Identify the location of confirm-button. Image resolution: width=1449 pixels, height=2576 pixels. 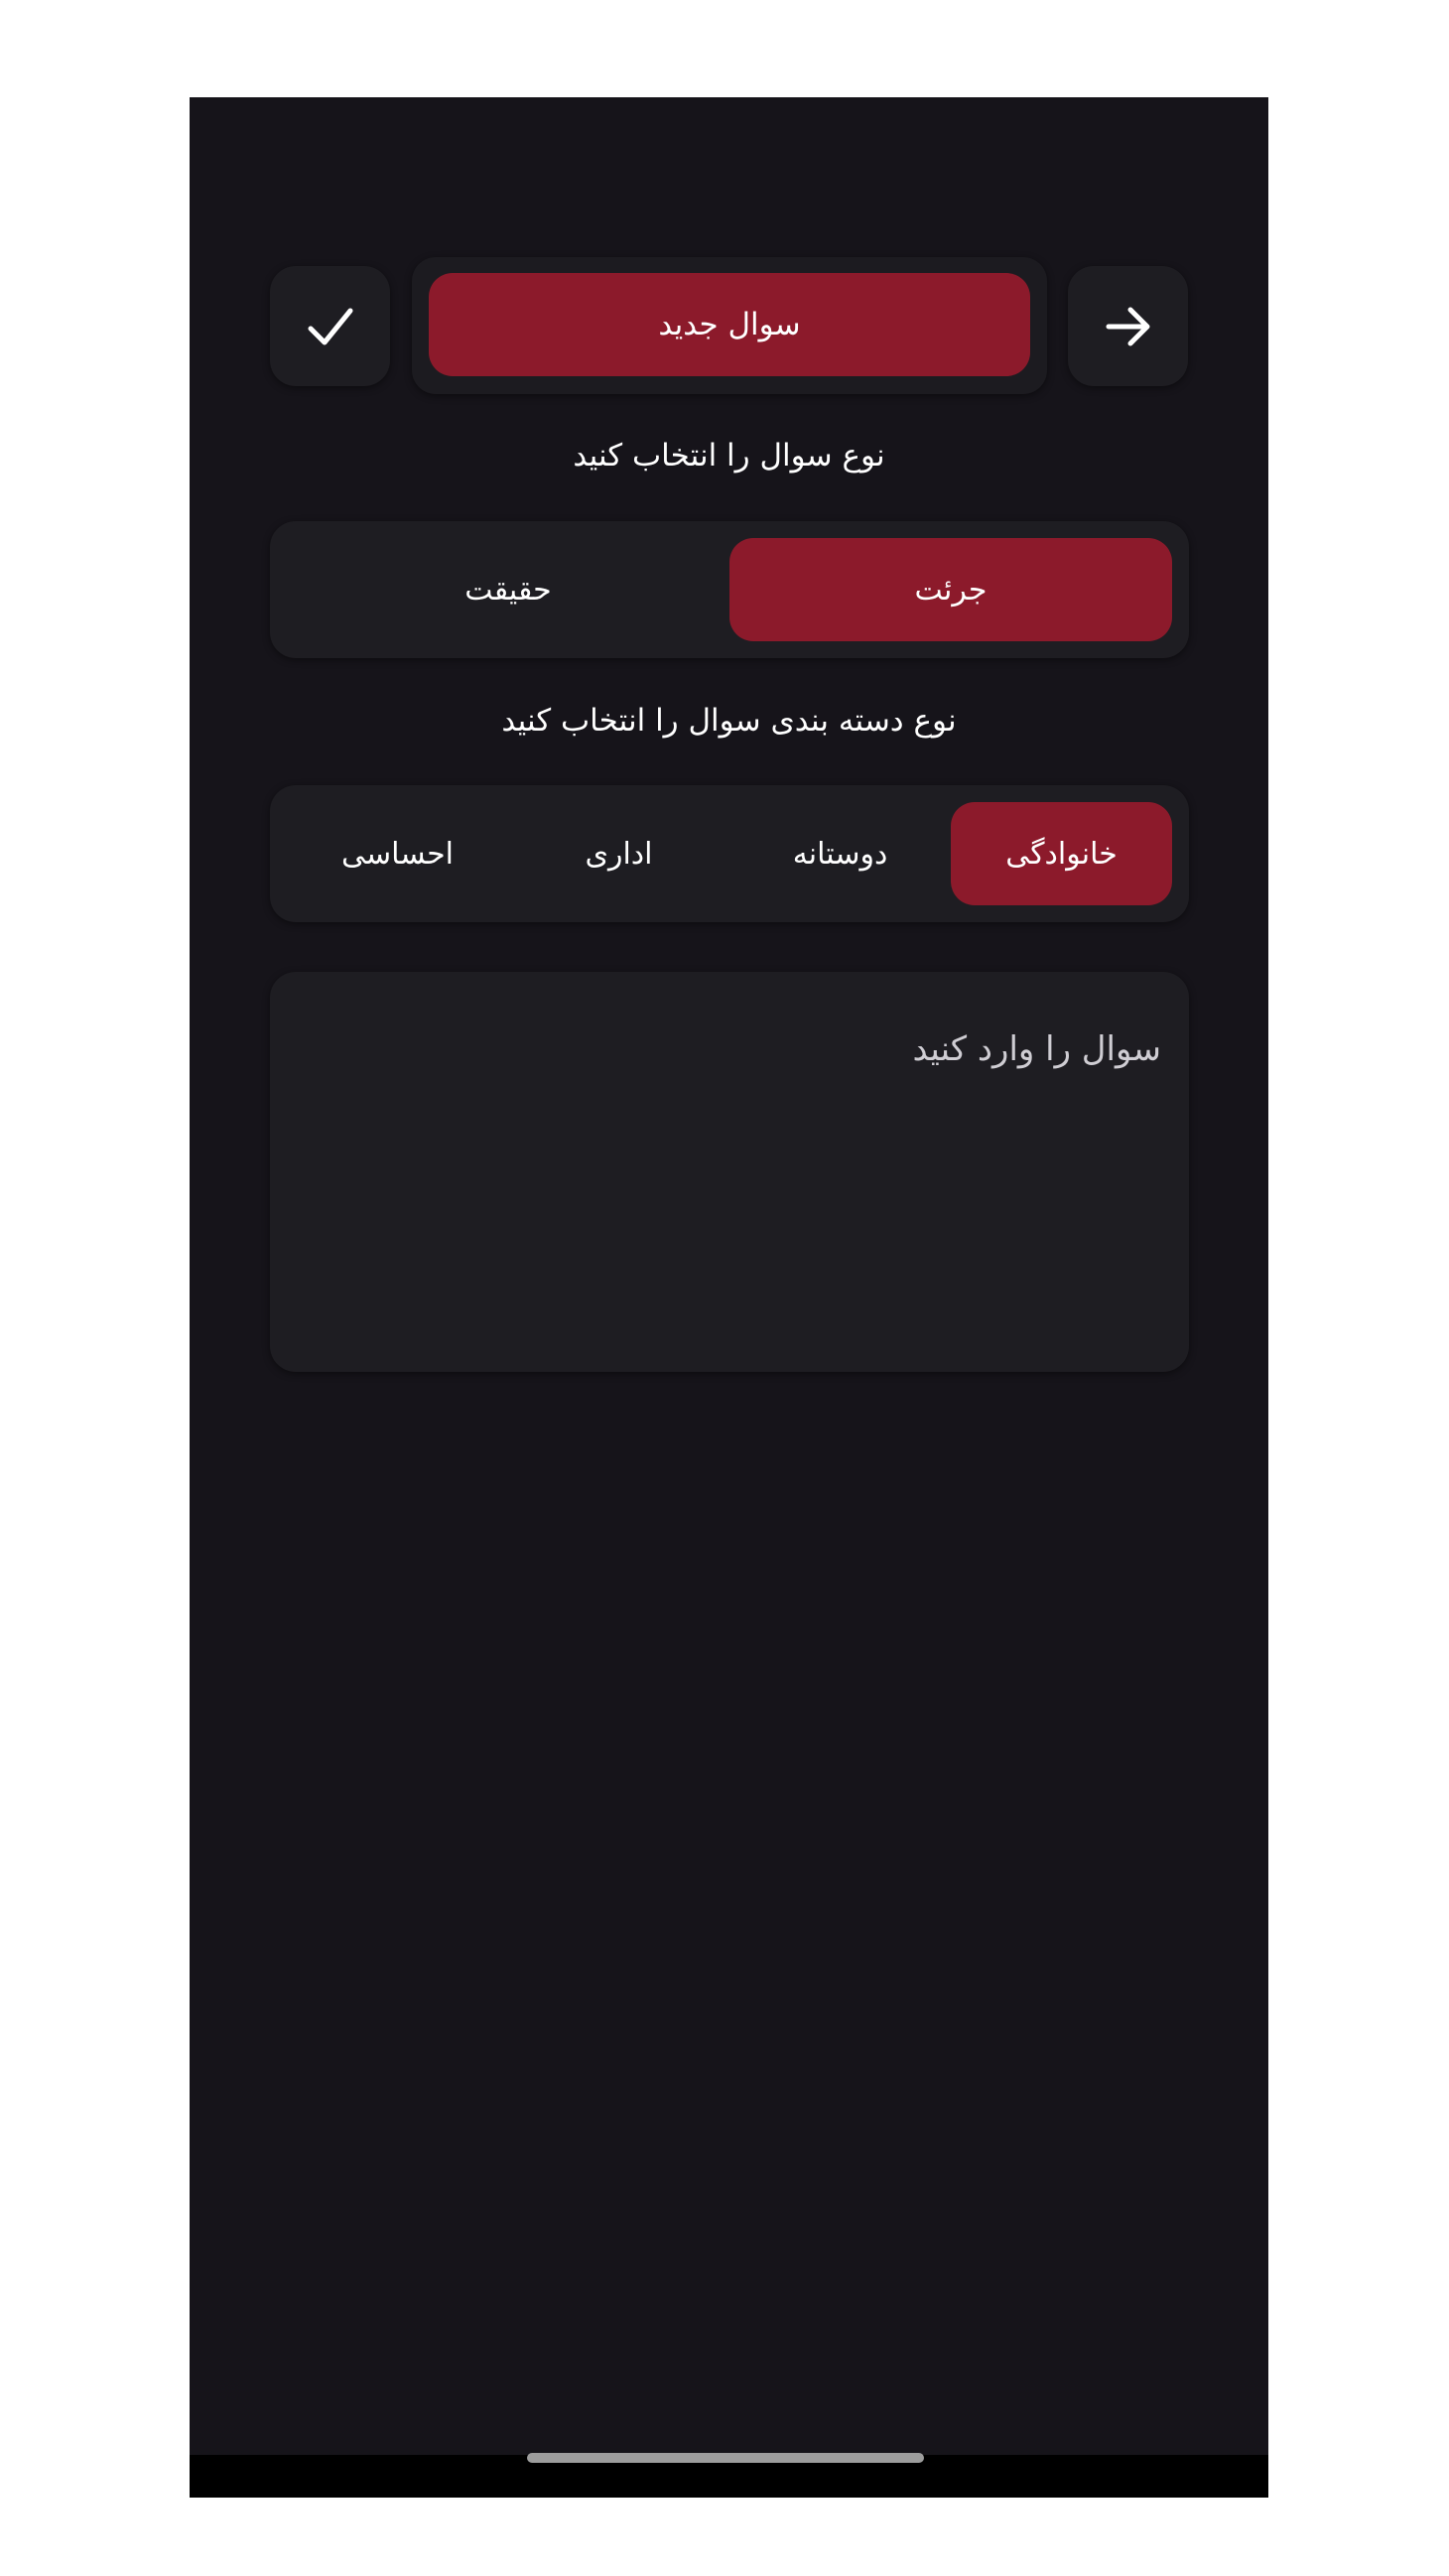
(330, 326).